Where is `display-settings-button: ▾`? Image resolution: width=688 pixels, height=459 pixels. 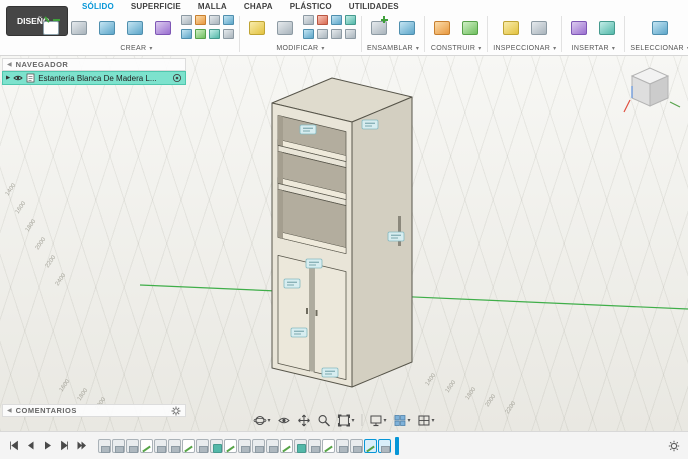
display-settings-button: ▾ is located at coordinates (378, 420).